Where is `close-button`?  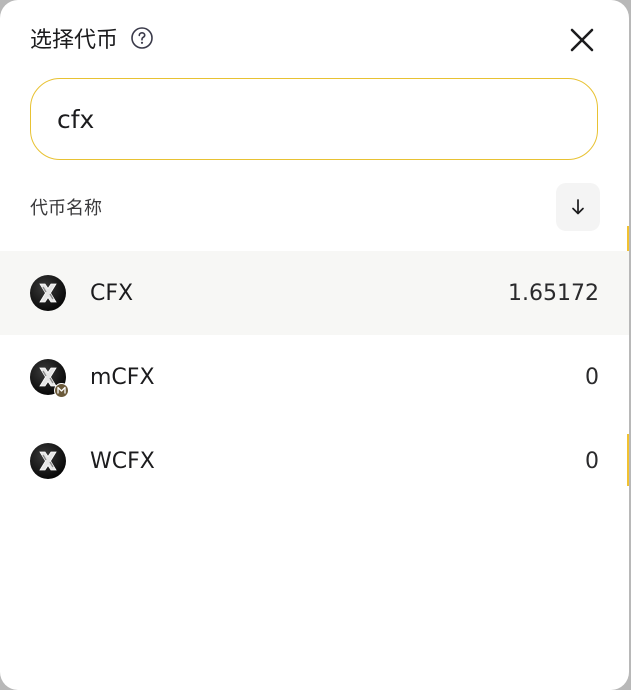
close-button is located at coordinates (582, 40).